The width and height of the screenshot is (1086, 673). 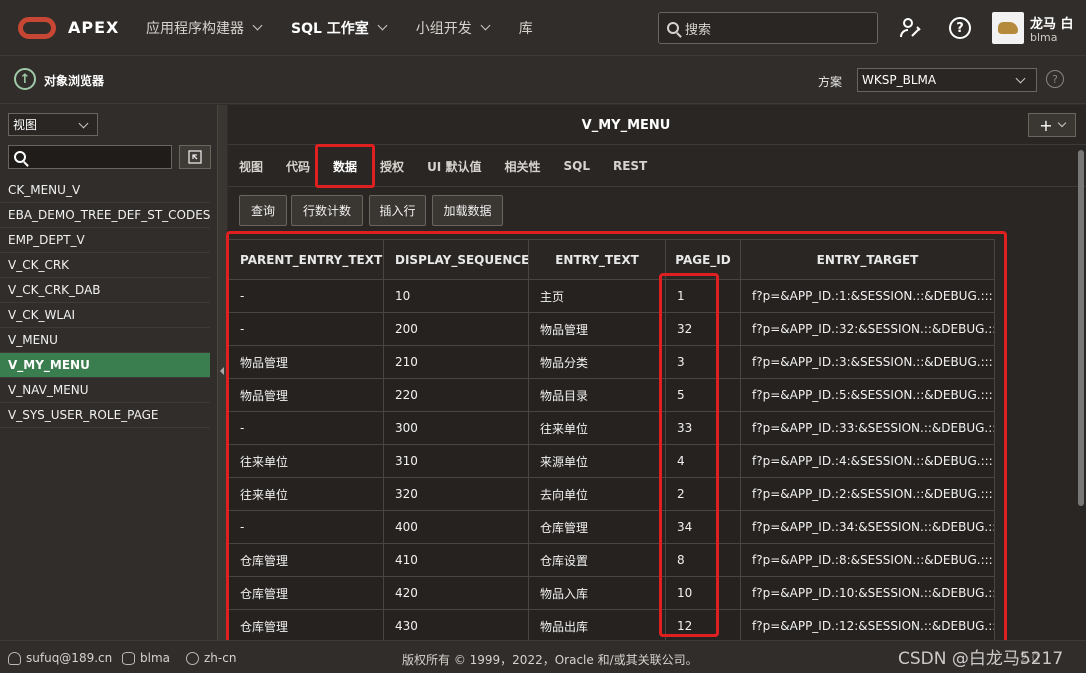 I want to click on object-list-item: V_NAV_MENU, so click(x=105, y=390).